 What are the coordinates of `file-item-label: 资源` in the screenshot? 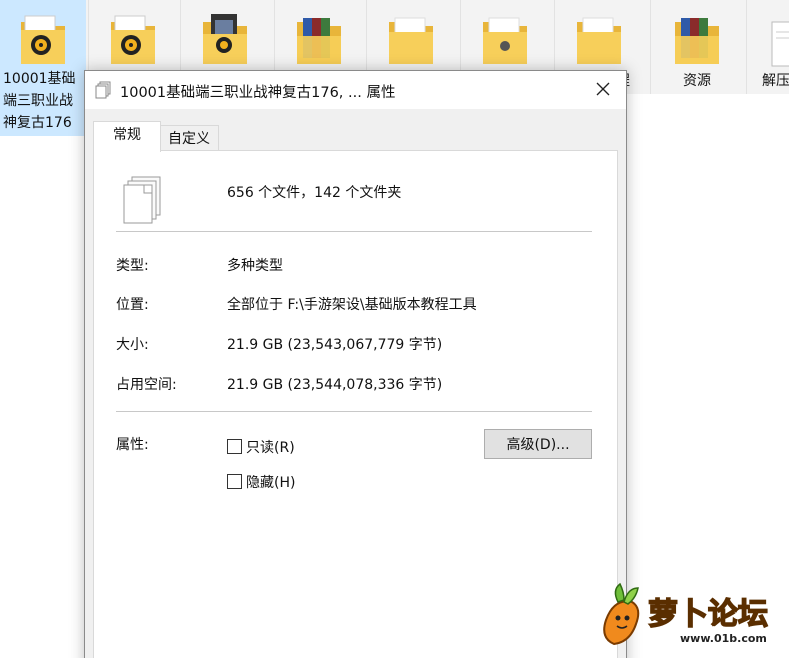 It's located at (697, 81).